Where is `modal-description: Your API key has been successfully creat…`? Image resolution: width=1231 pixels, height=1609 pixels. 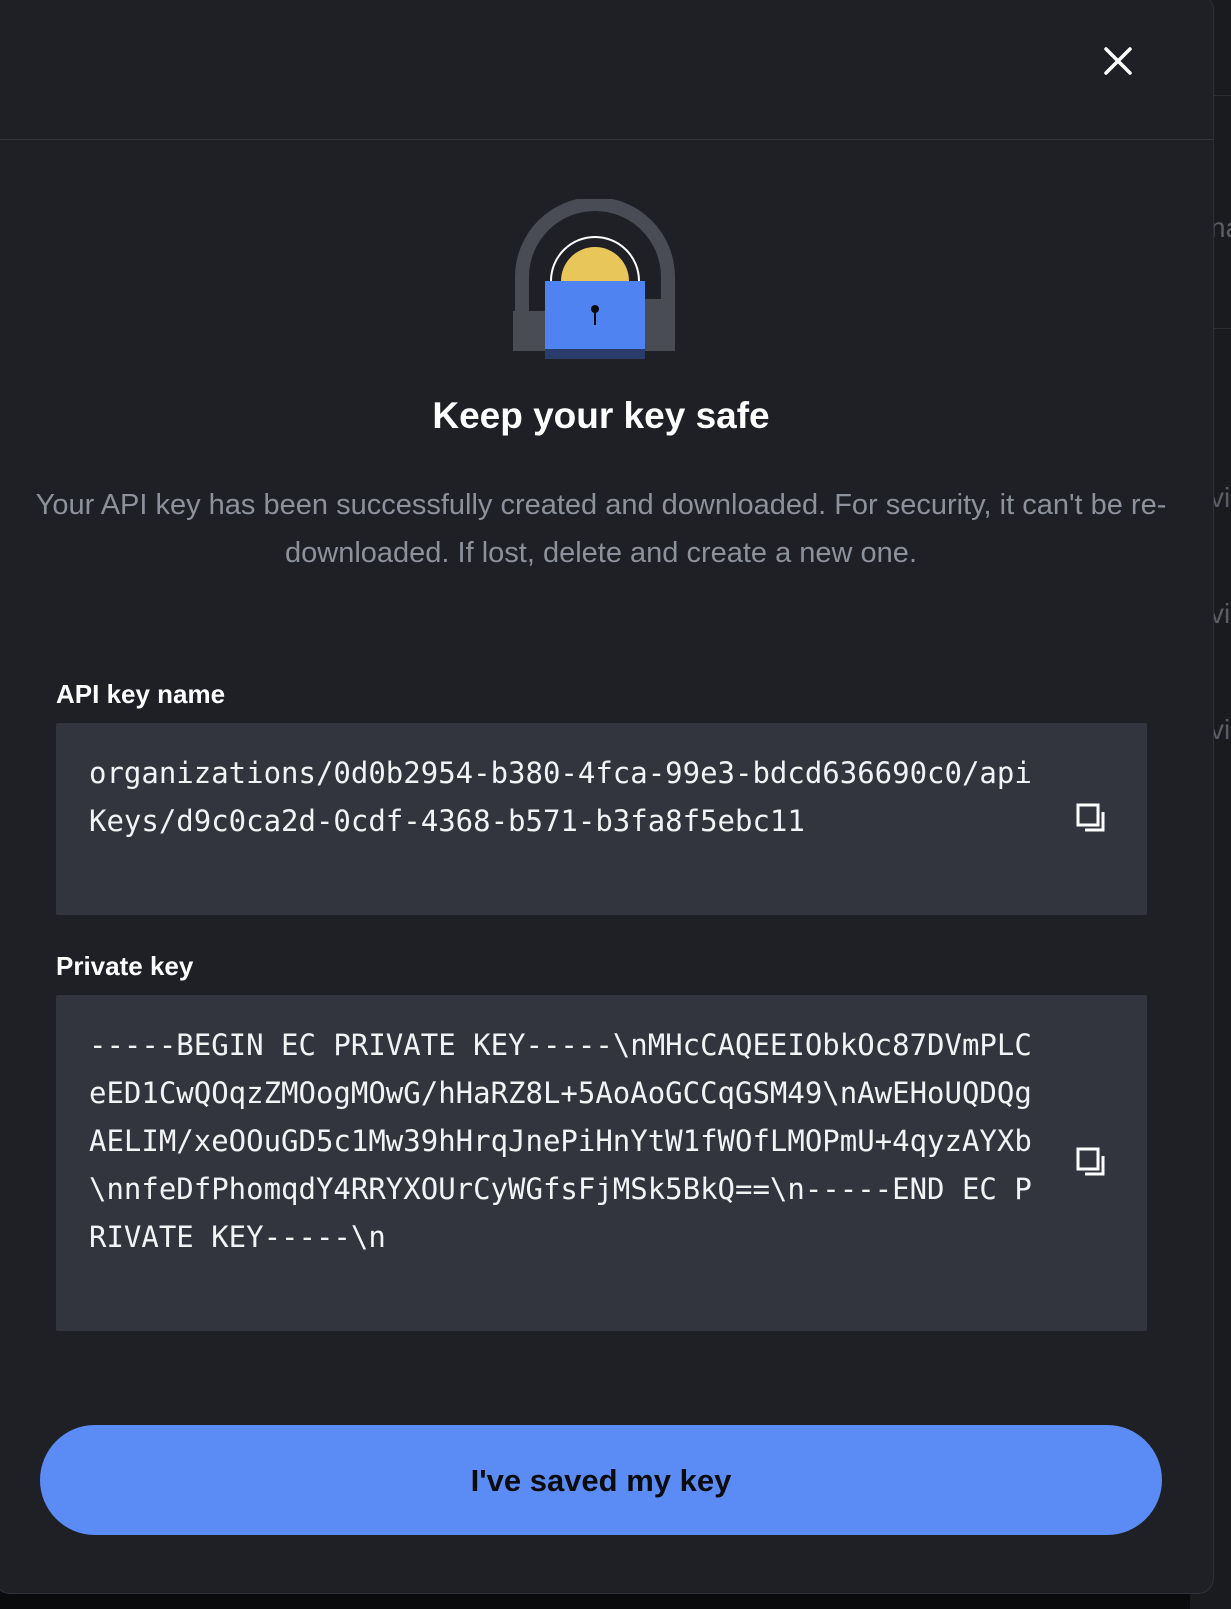
modal-description: Your API key has been successfully creat… is located at coordinates (601, 529).